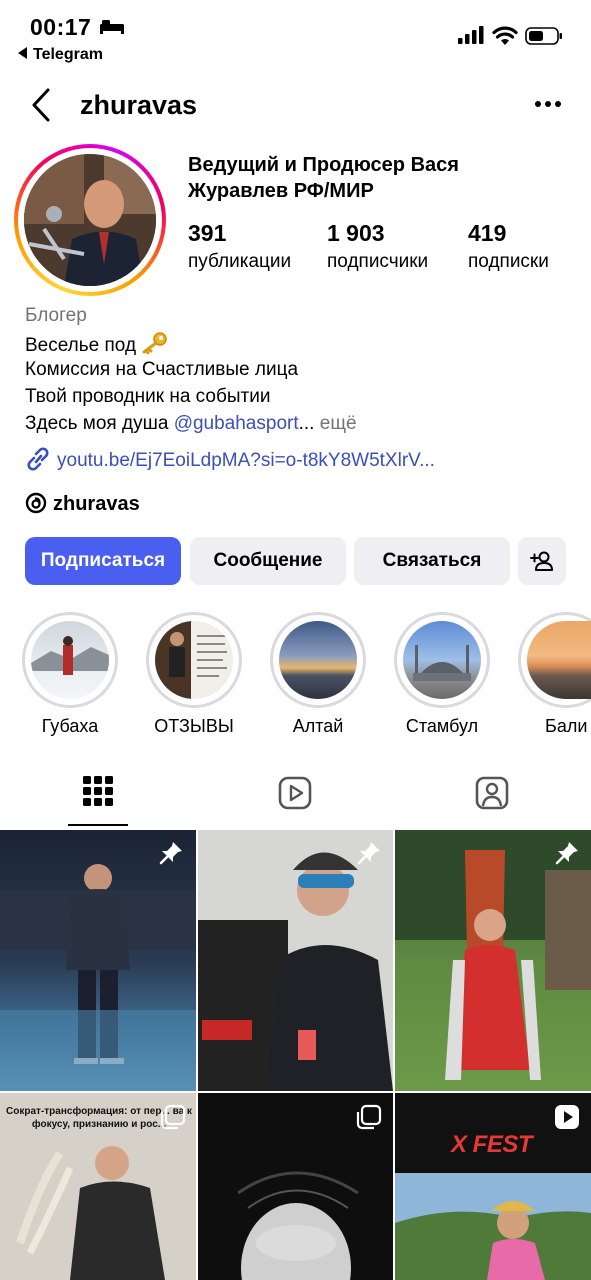 The width and height of the screenshot is (591, 1280). Describe the element at coordinates (548, 104) in the screenshot. I see `more-options-icon` at that location.